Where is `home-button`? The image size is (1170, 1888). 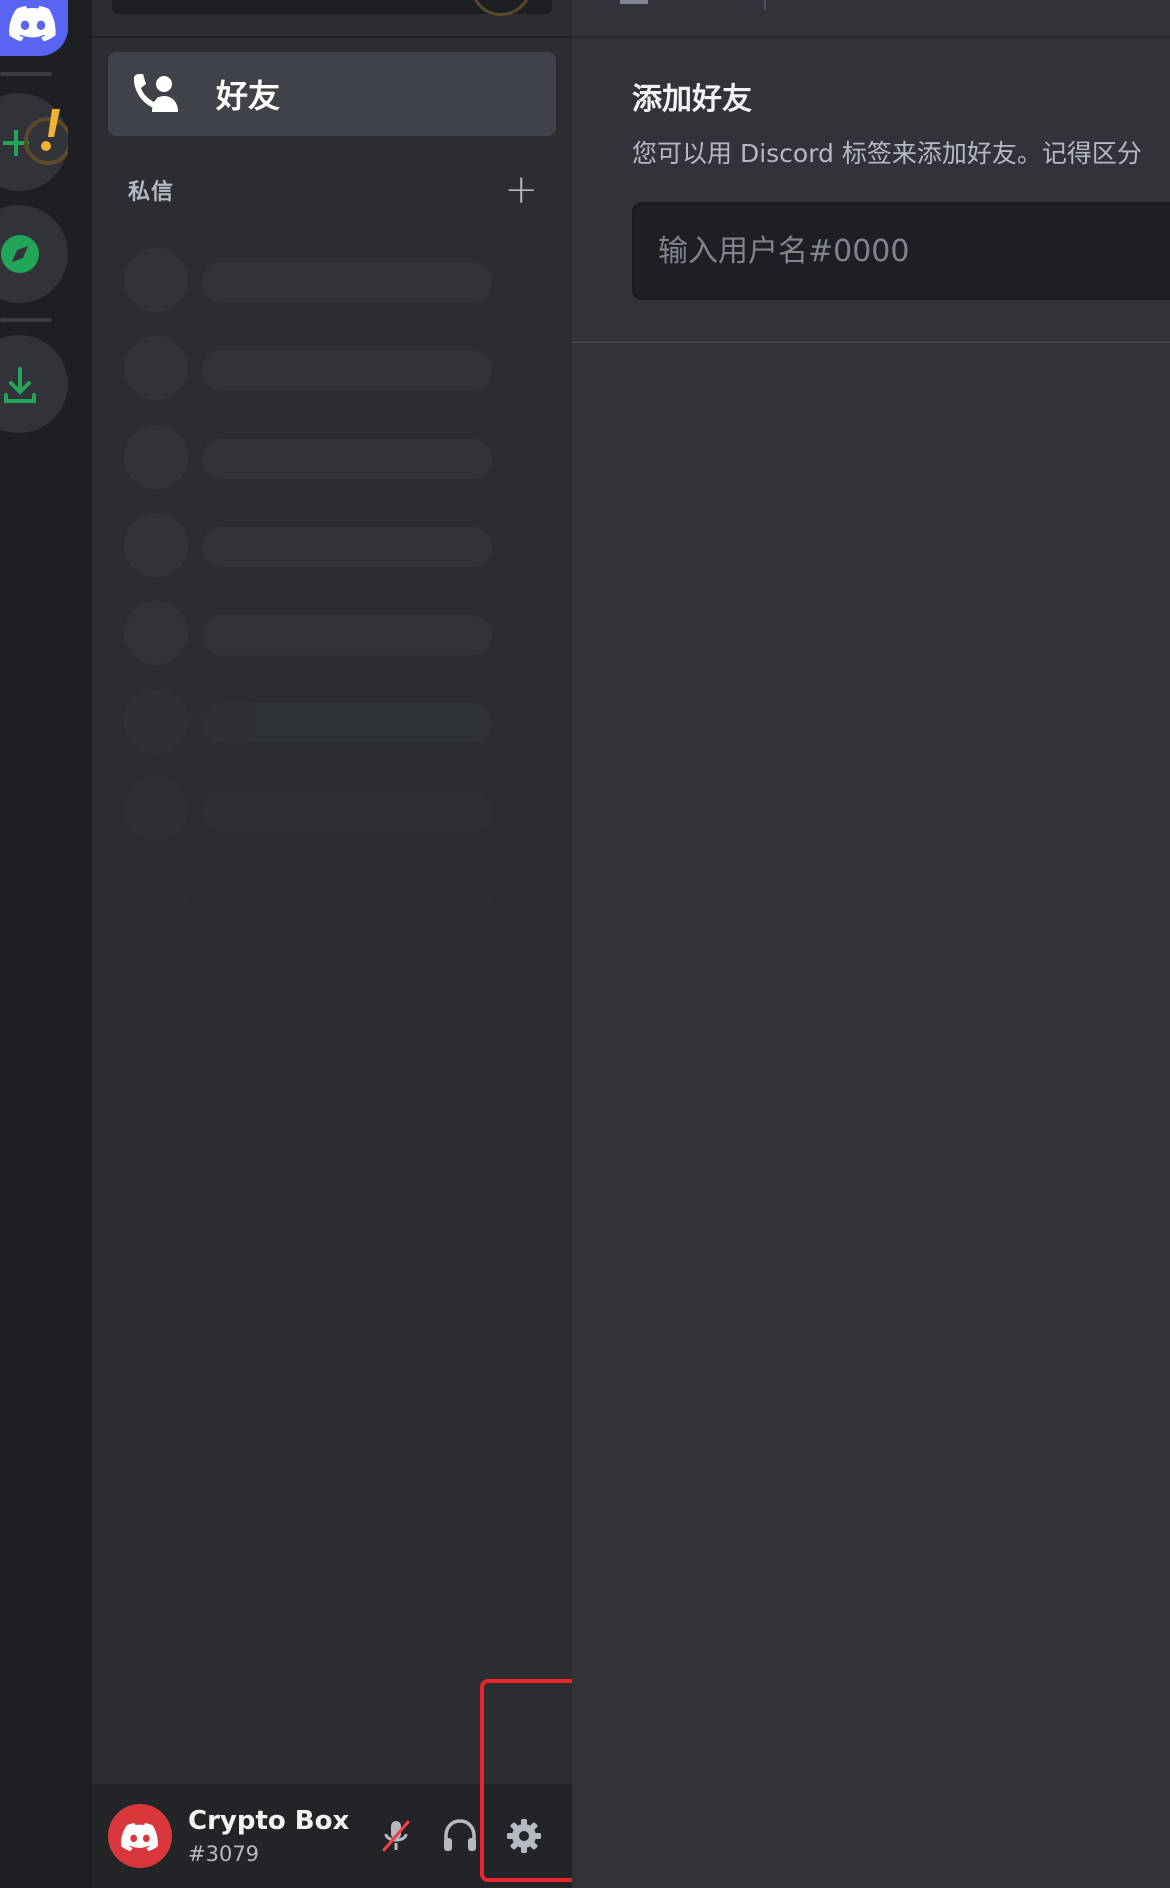 home-button is located at coordinates (34, 28).